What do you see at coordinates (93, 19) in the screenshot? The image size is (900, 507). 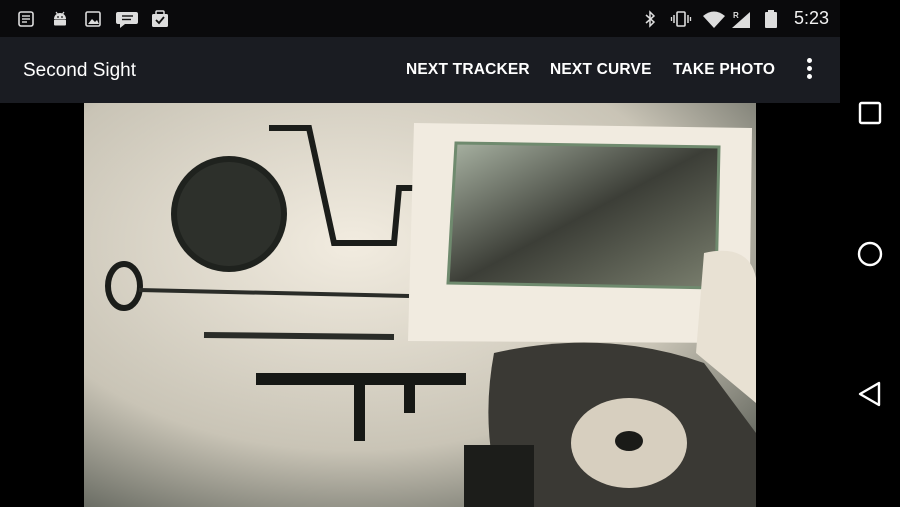 I see `gallery-notification-icon` at bounding box center [93, 19].